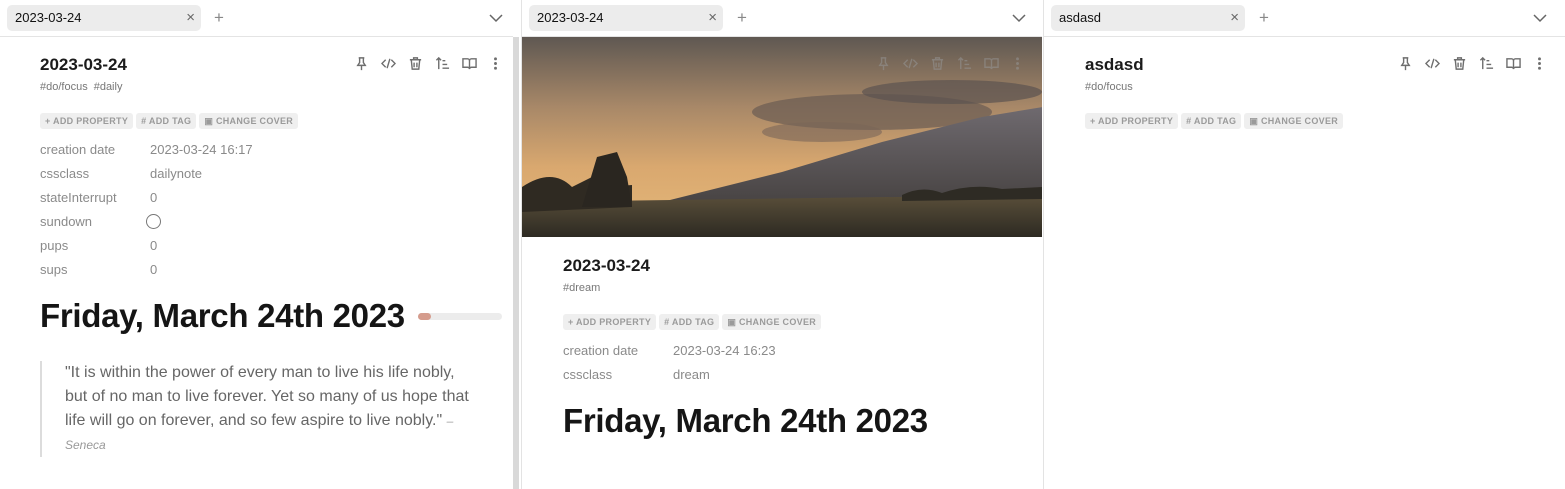 The image size is (1565, 489). What do you see at coordinates (190, 225) in the screenshot?
I see `property-row: sundown` at bounding box center [190, 225].